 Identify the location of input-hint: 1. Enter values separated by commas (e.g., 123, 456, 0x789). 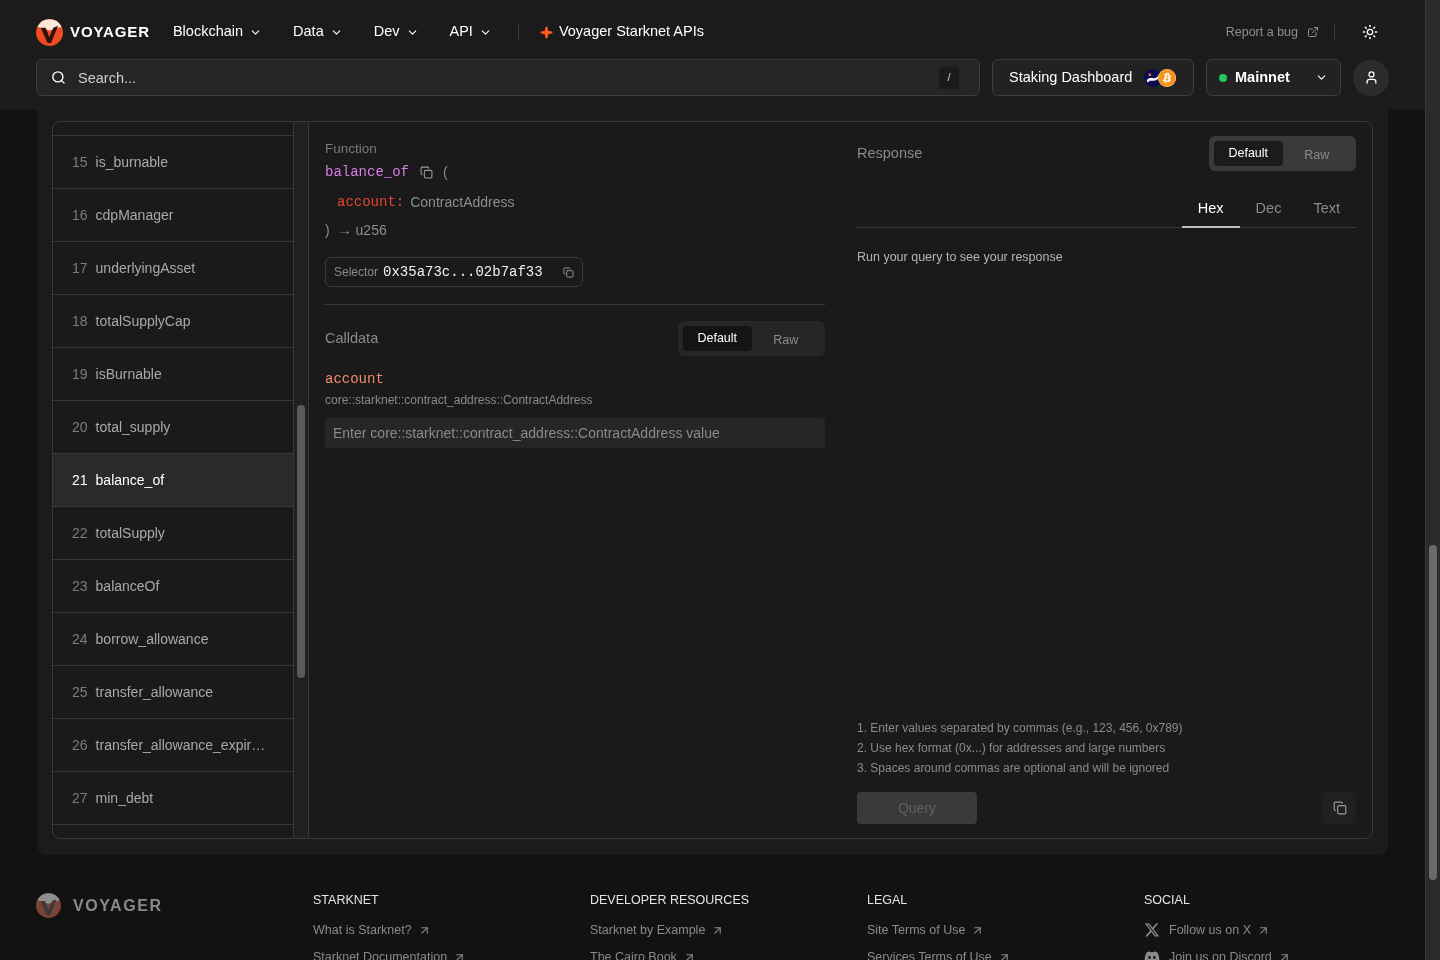
(1020, 728).